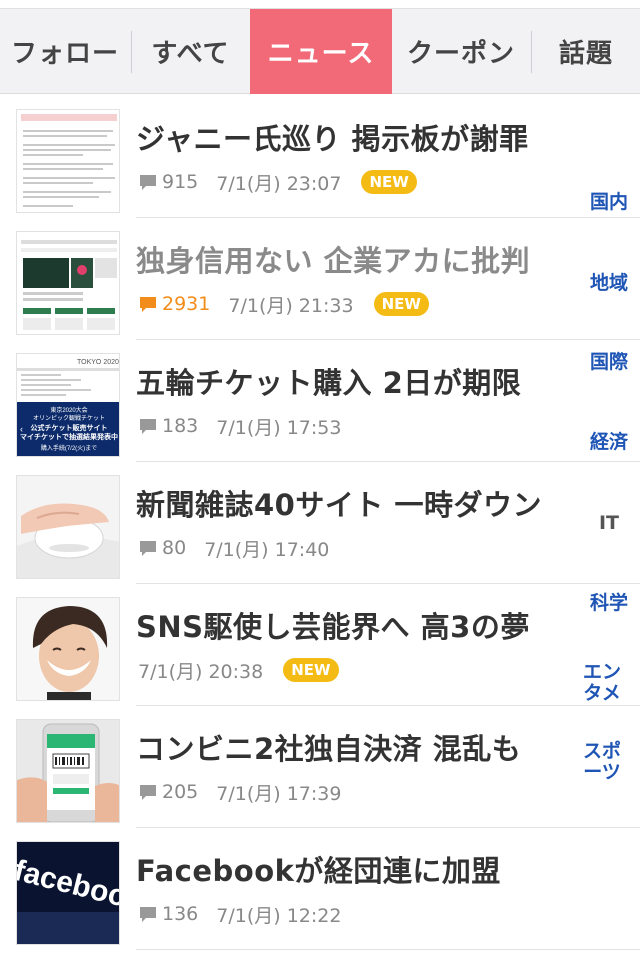 The height and width of the screenshot is (955, 640). Describe the element at coordinates (609, 523) in the screenshot. I see `category-link-it: IT` at that location.